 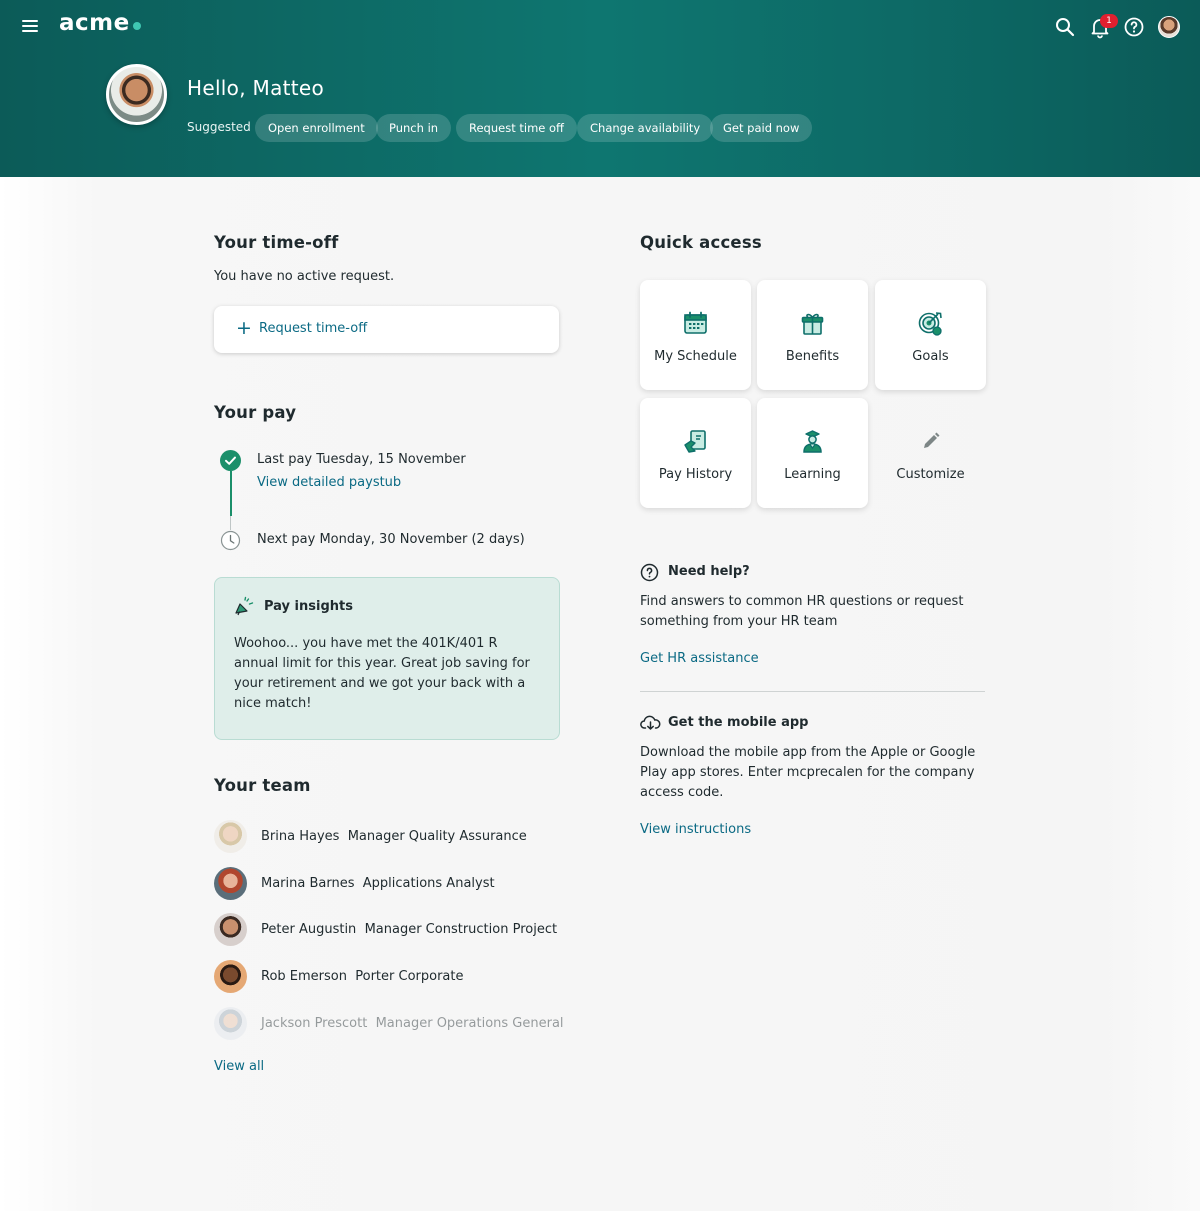 I want to click on tile-pay-history: Pay History, so click(x=695, y=453).